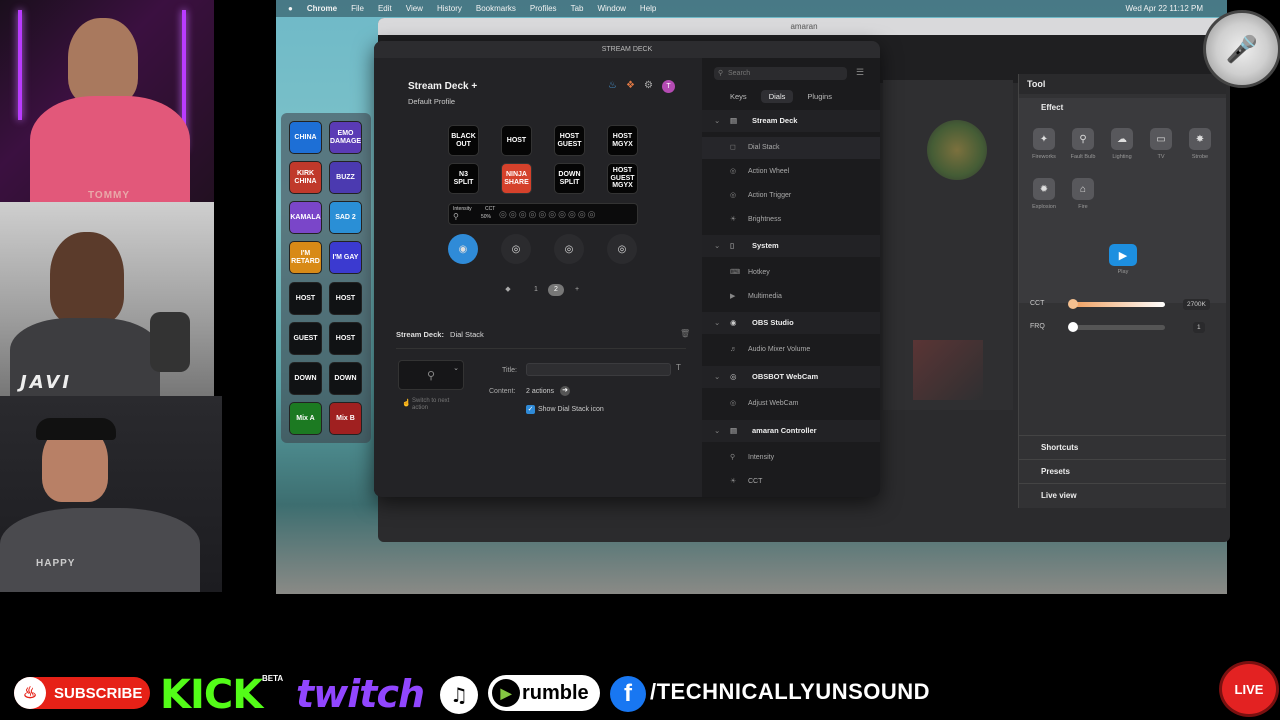 The image size is (1280, 720). I want to click on deck-key: HOST GUEST MGYX, so click(622, 178).